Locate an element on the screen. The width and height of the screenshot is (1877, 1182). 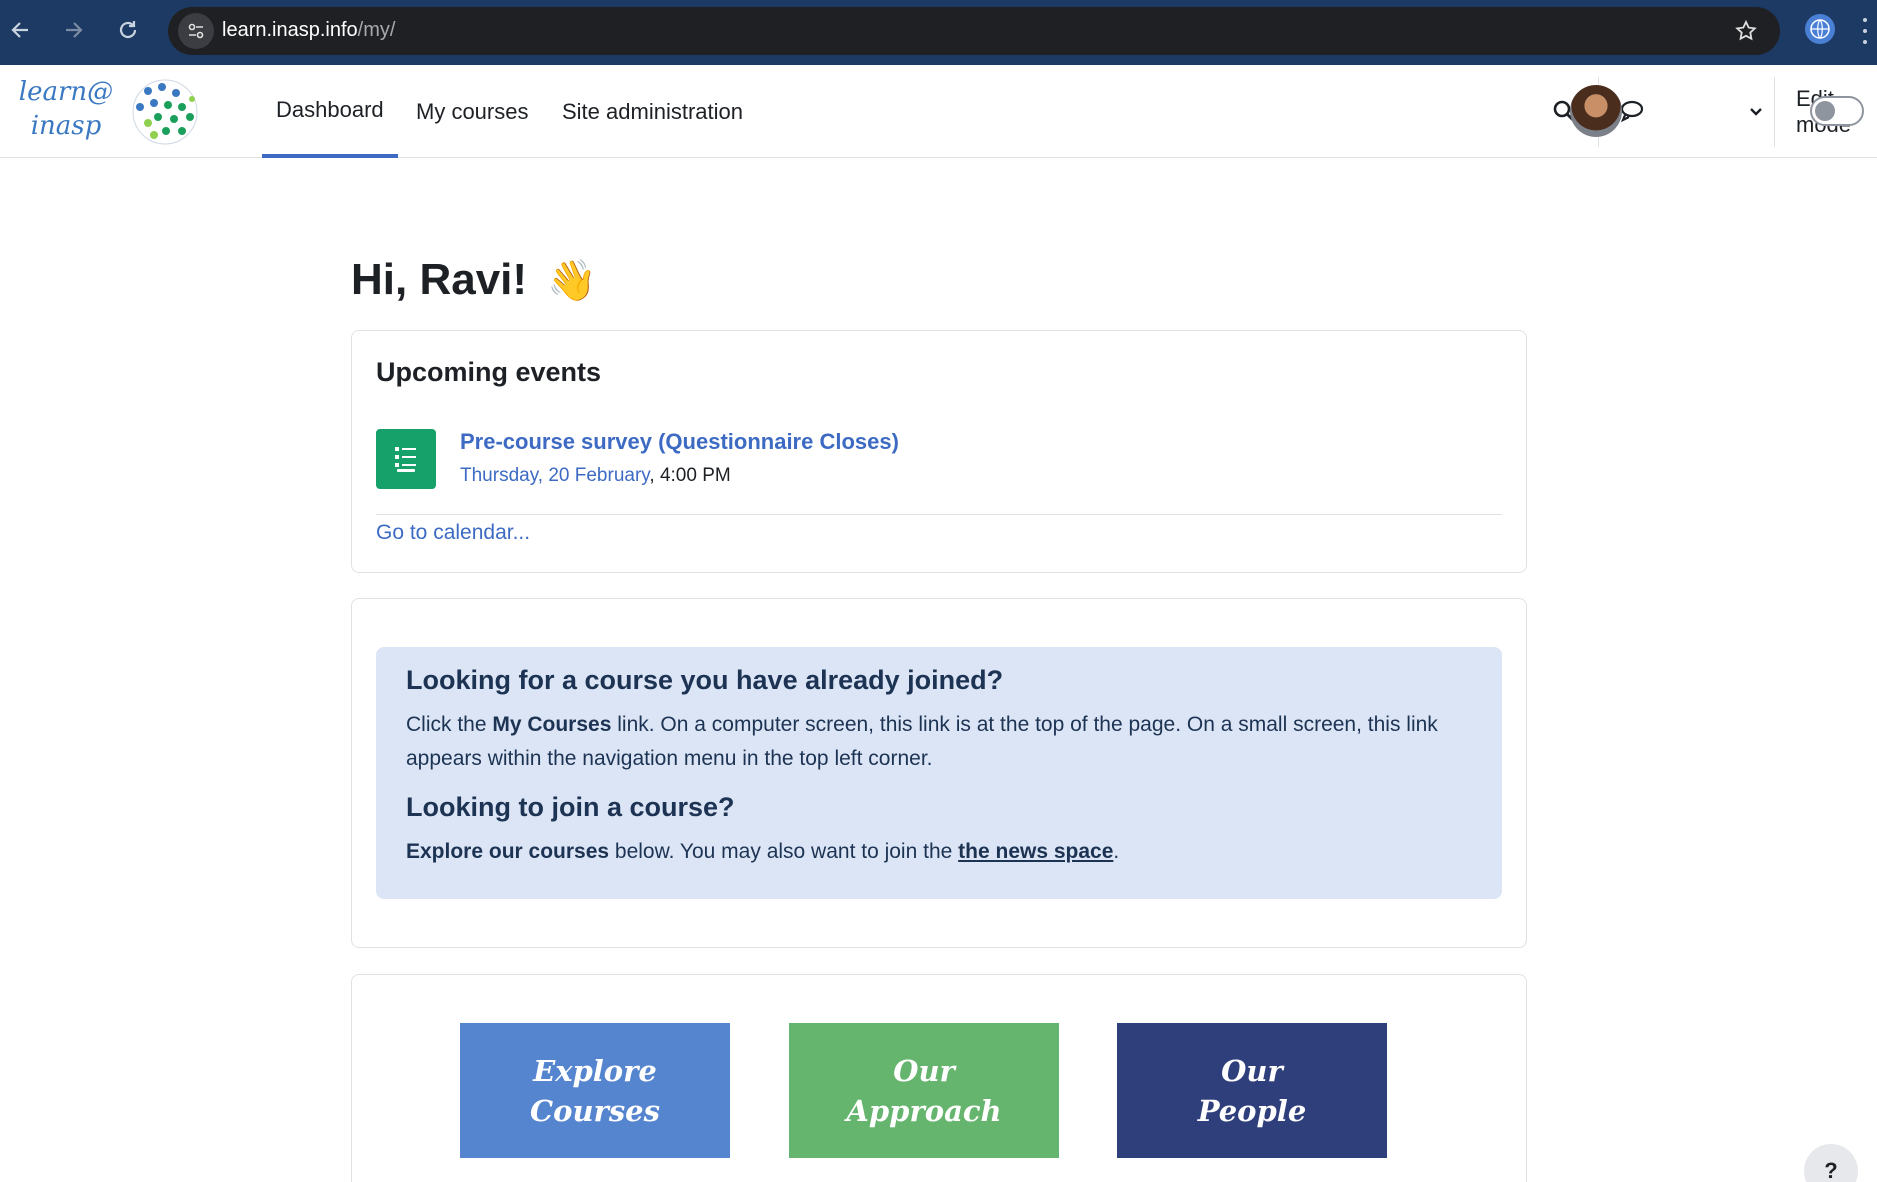
reload-icon is located at coordinates (128, 30).